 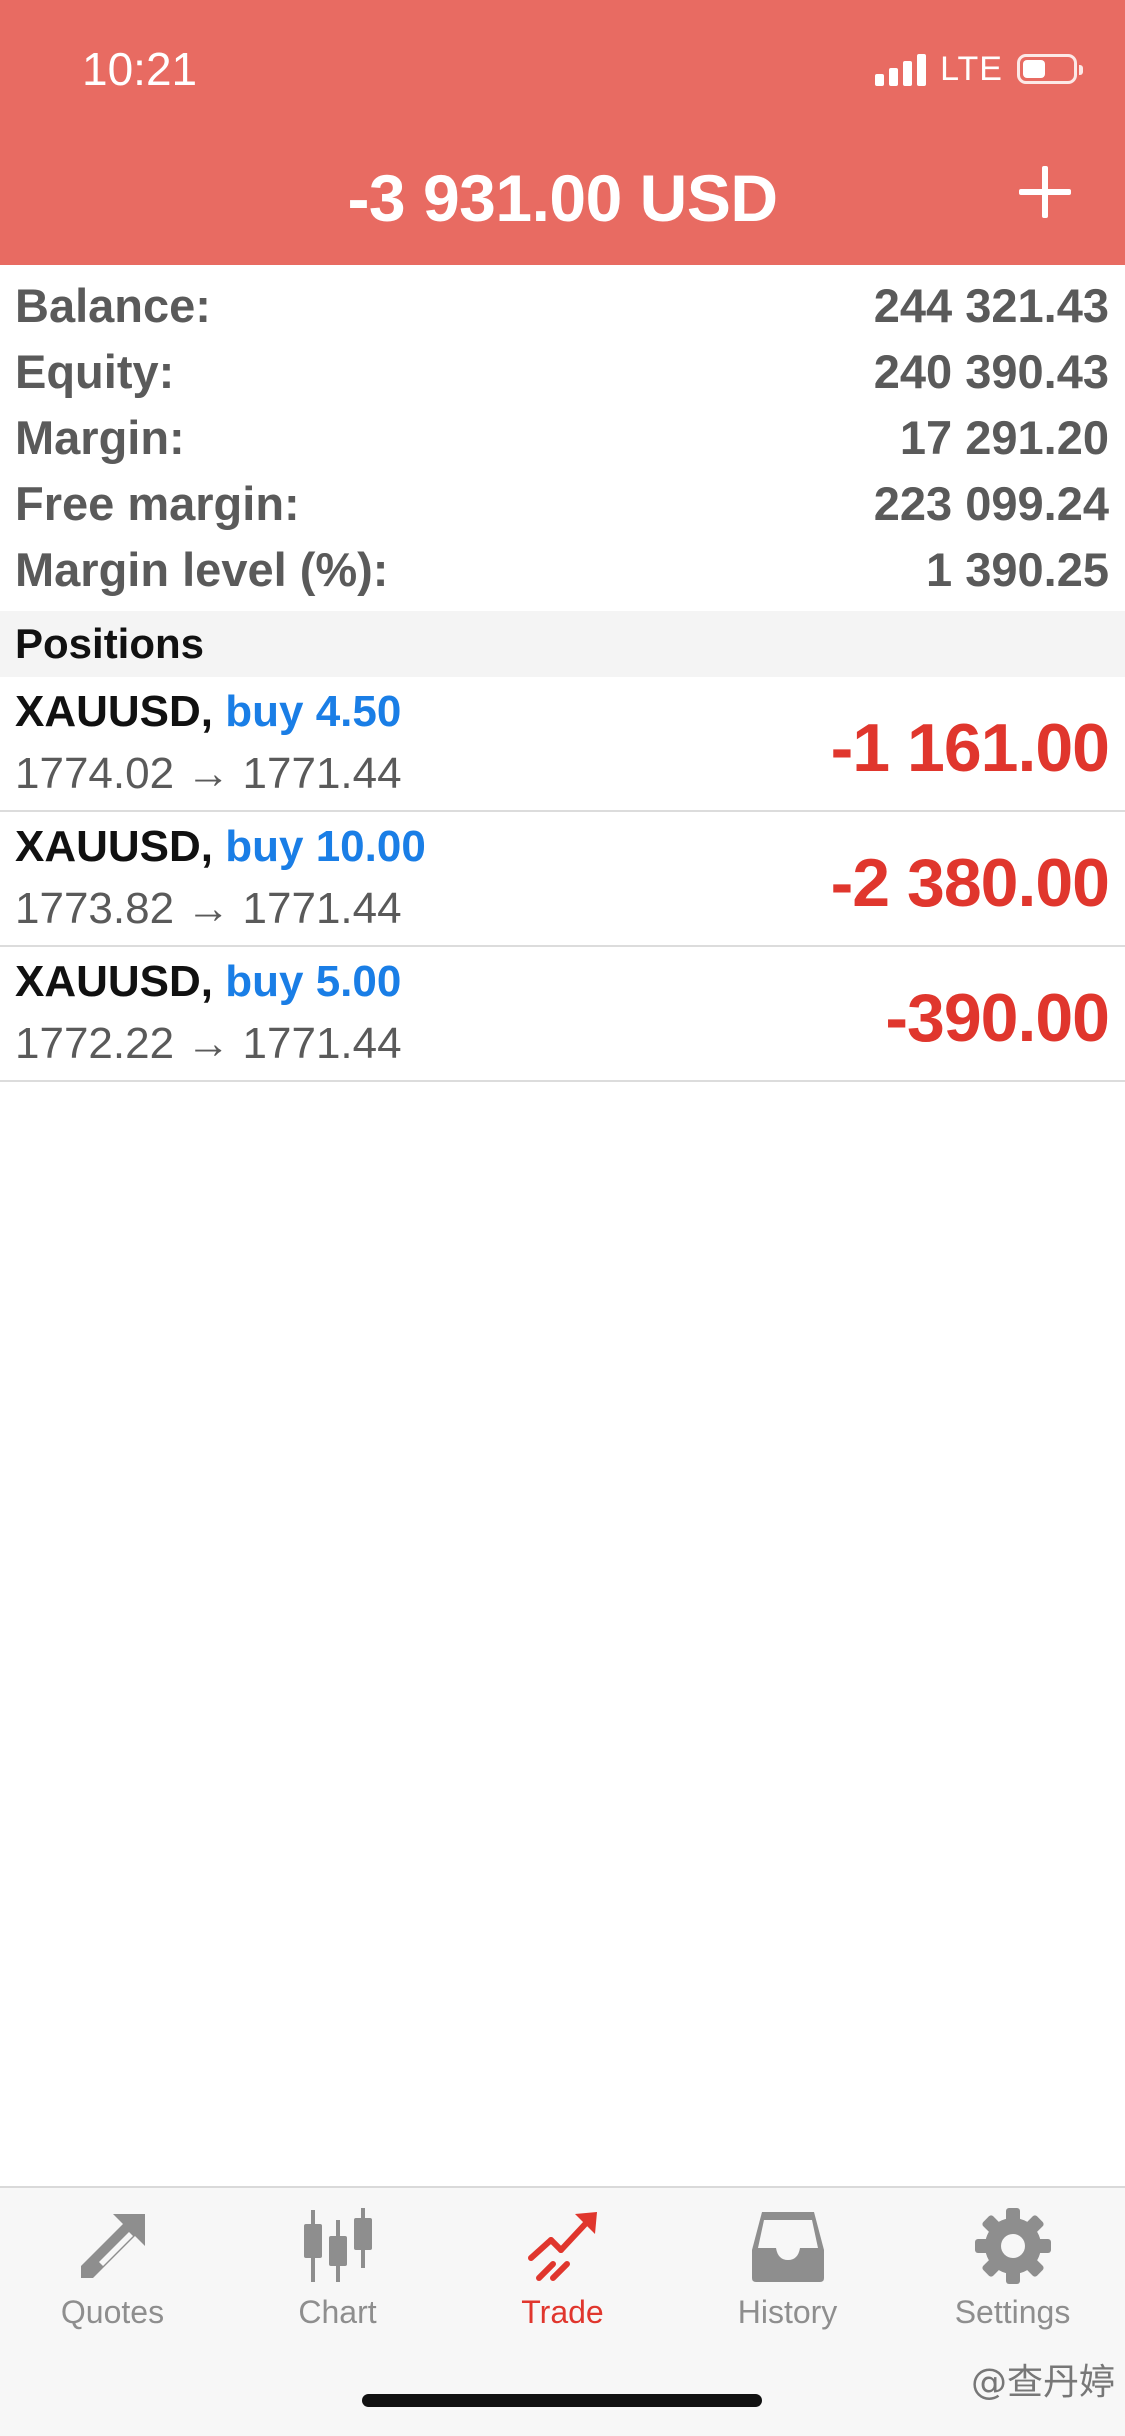 I want to click on tab-quotes: Quotes, so click(x=112, y=2276).